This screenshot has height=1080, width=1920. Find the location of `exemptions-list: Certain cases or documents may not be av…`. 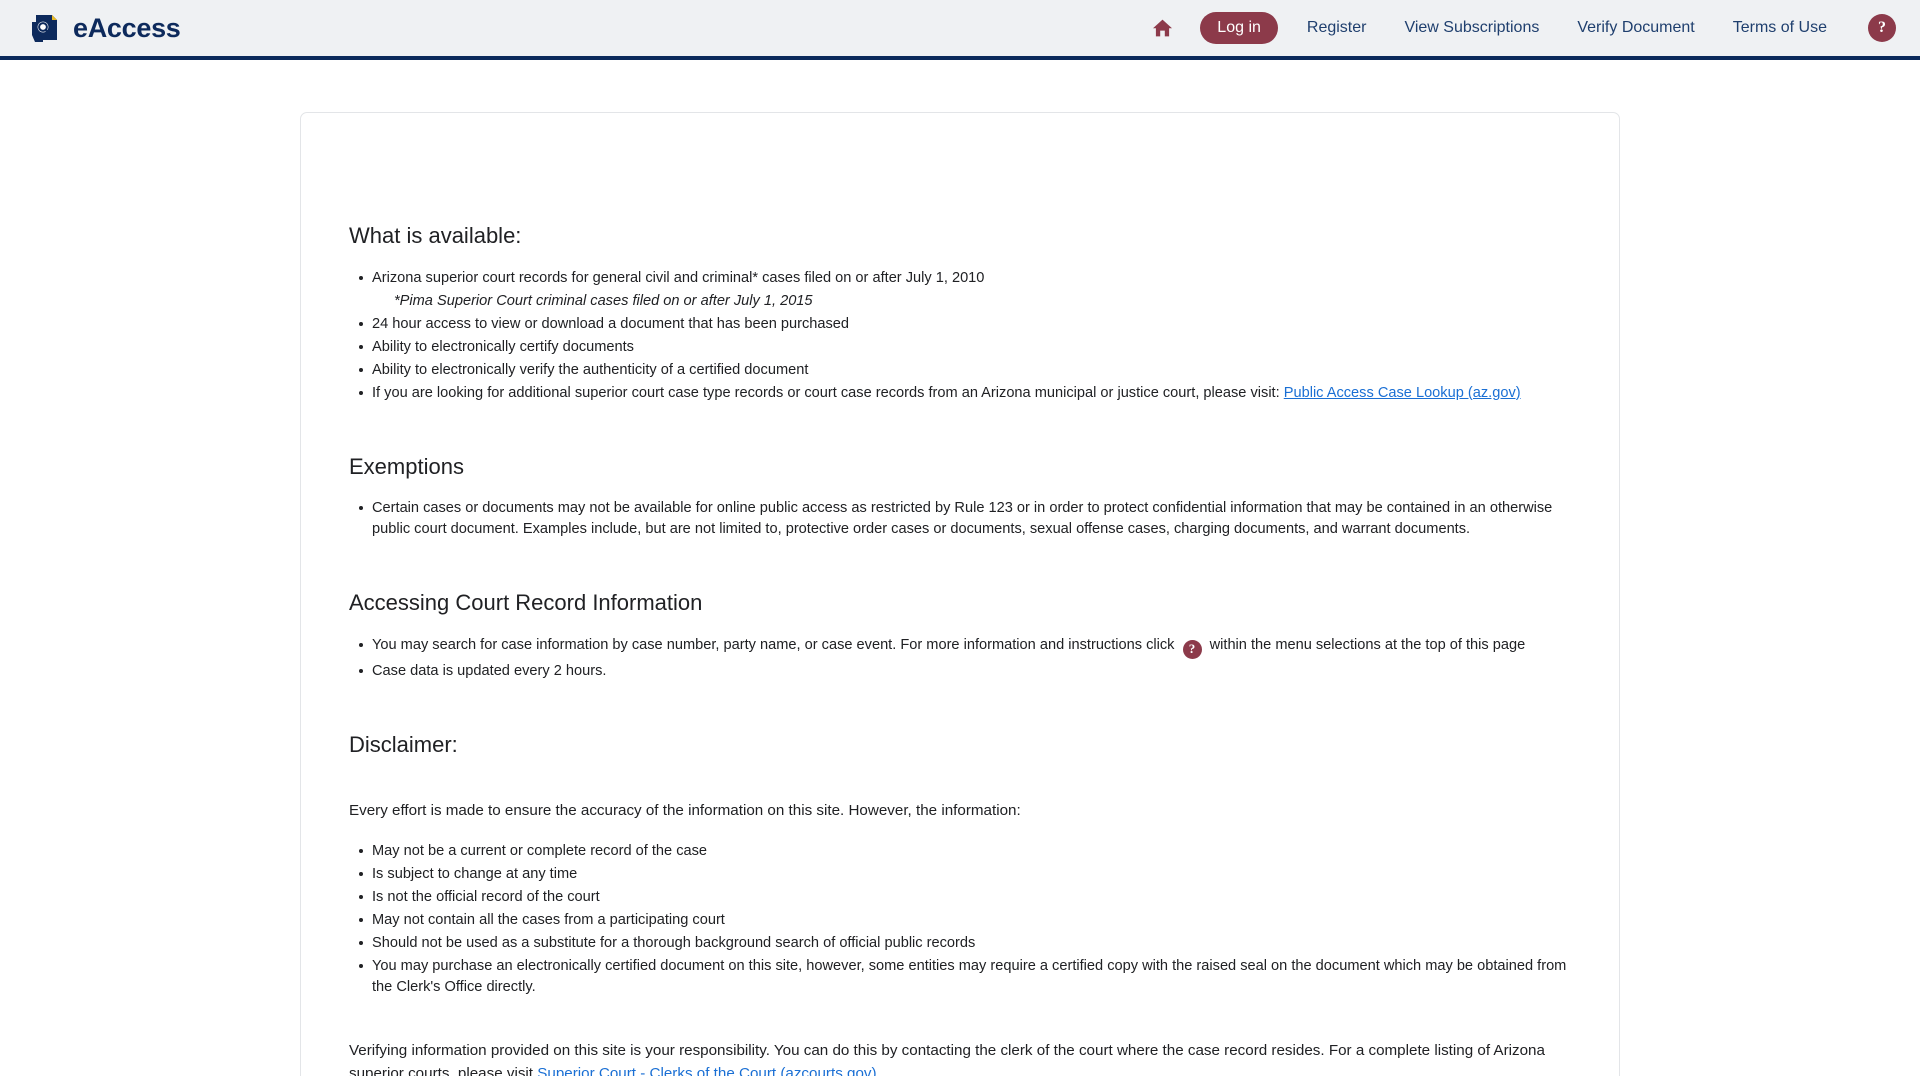

exemptions-list: Certain cases or documents may not be av… is located at coordinates (960, 519).